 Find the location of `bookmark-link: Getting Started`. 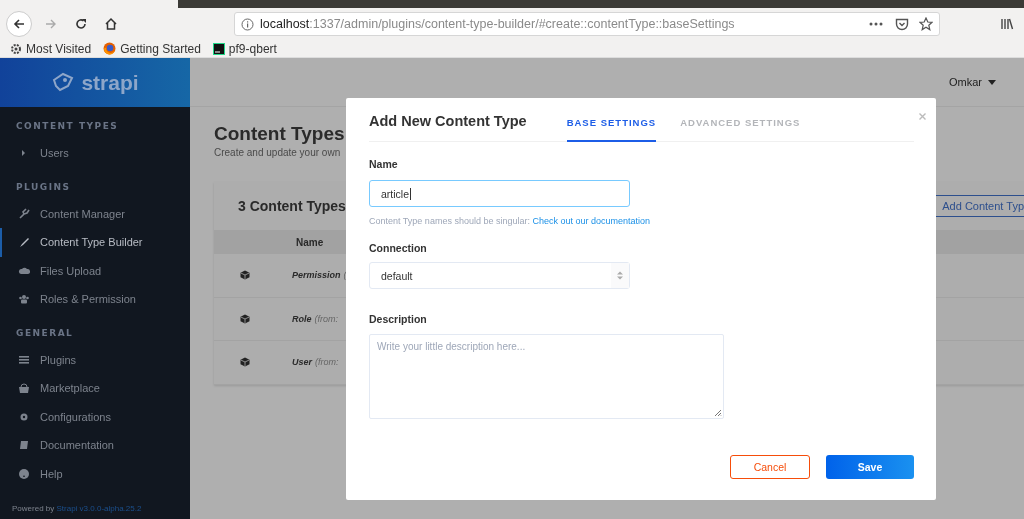

bookmark-link: Getting Started is located at coordinates (152, 48).